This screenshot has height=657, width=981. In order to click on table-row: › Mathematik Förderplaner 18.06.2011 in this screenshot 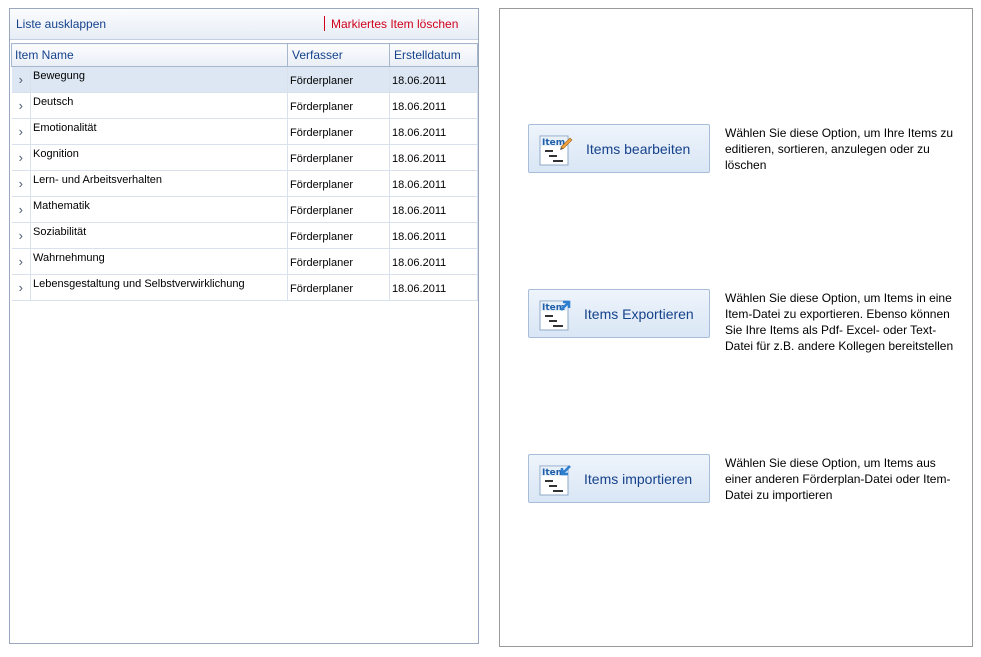, I will do `click(244, 209)`.